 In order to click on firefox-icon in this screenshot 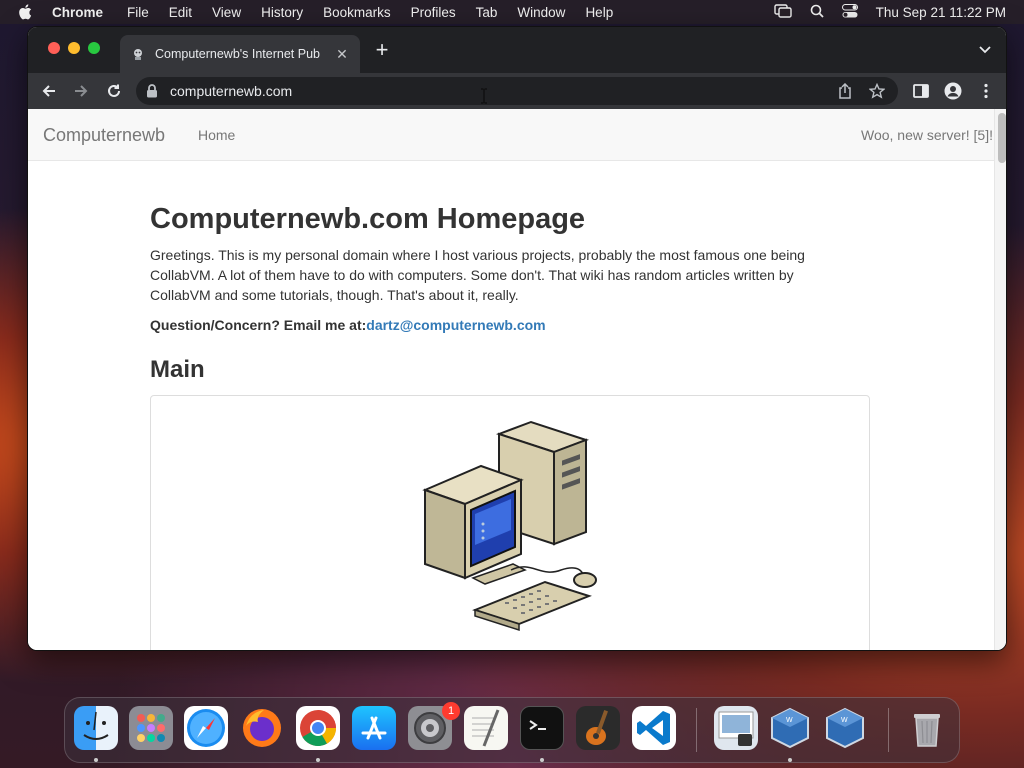, I will do `click(262, 728)`.